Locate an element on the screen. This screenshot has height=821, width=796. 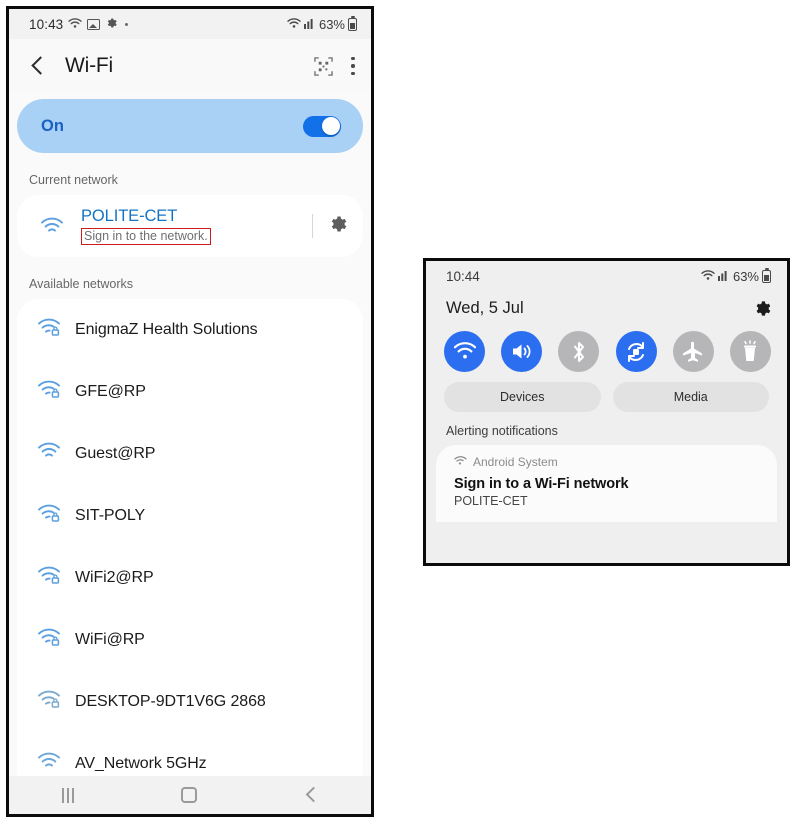
list-item: DESKTOP-9DT1V6G 2868 is located at coordinates (190, 702).